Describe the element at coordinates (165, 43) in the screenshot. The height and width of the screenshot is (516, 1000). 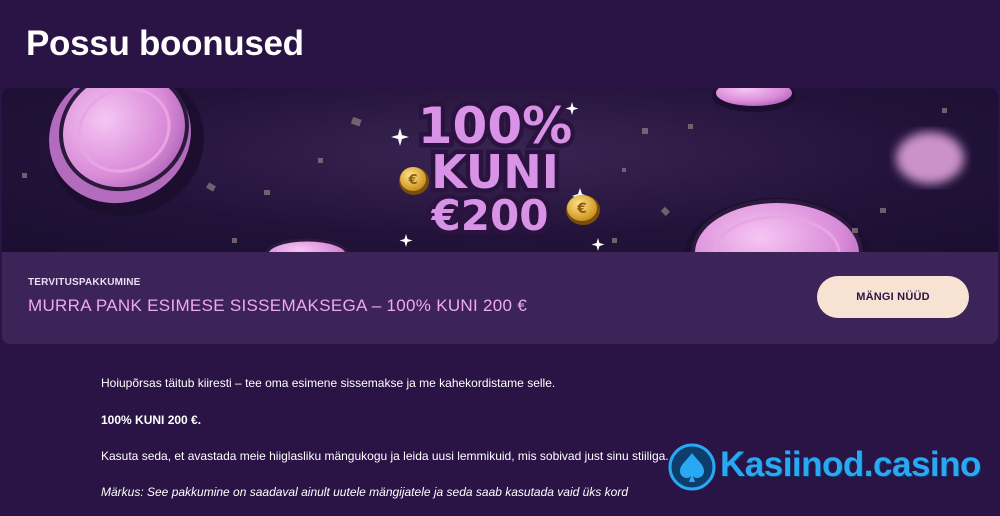
I see `page-title: Possu boonused` at that location.